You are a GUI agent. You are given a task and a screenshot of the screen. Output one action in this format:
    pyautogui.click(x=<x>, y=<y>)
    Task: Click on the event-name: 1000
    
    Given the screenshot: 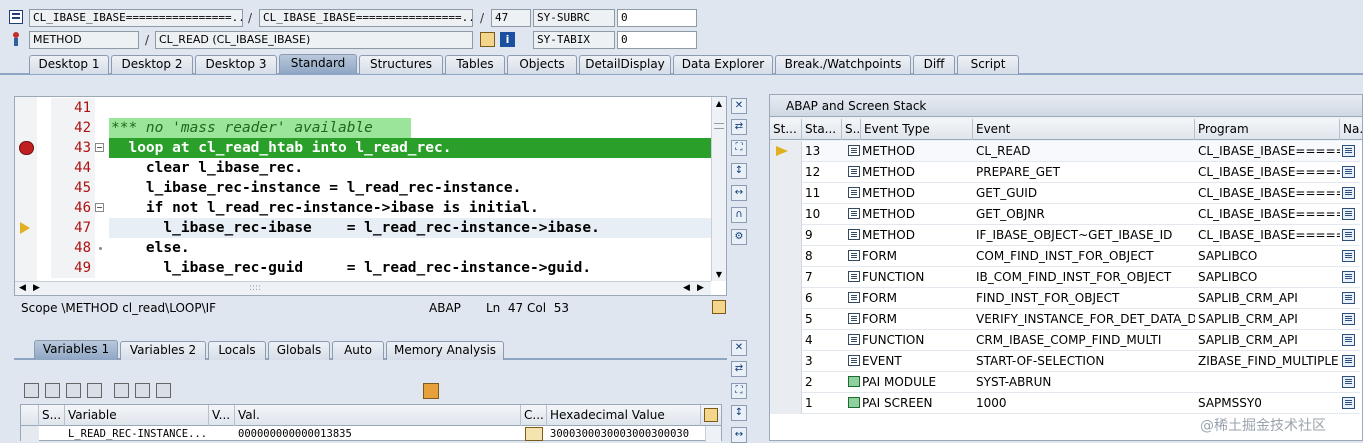 What is the action you would take?
    pyautogui.click(x=1084, y=403)
    